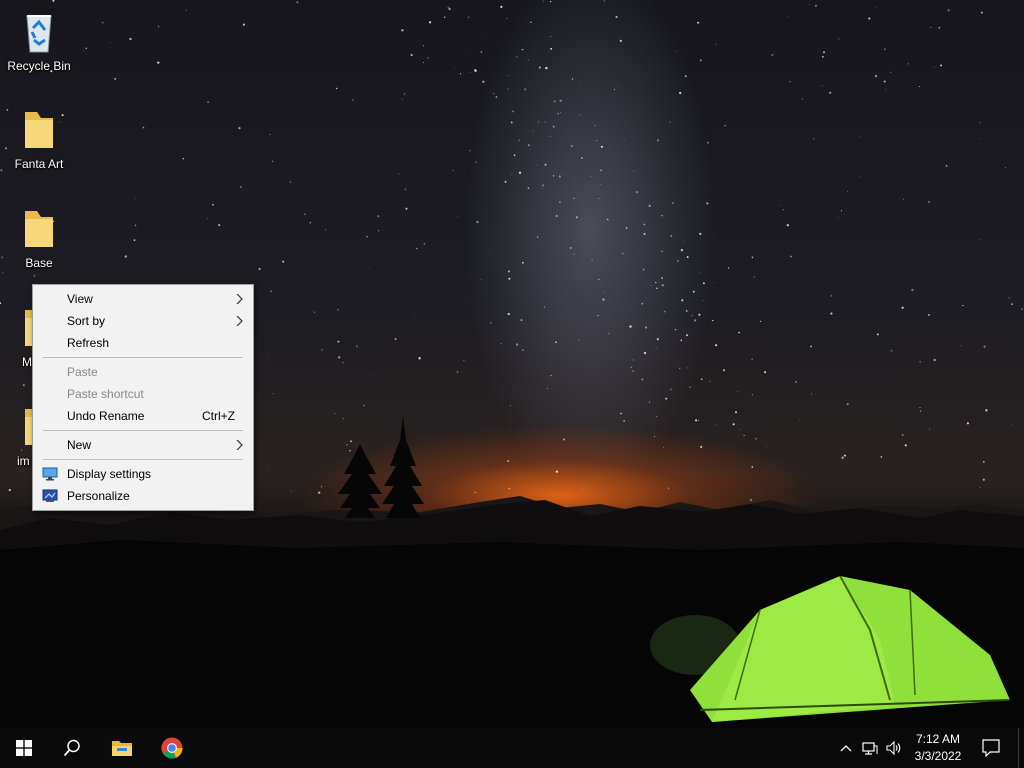 The height and width of the screenshot is (768, 1024). Describe the element at coordinates (143, 343) in the screenshot. I see `menu-item-refresh: Refresh` at that location.